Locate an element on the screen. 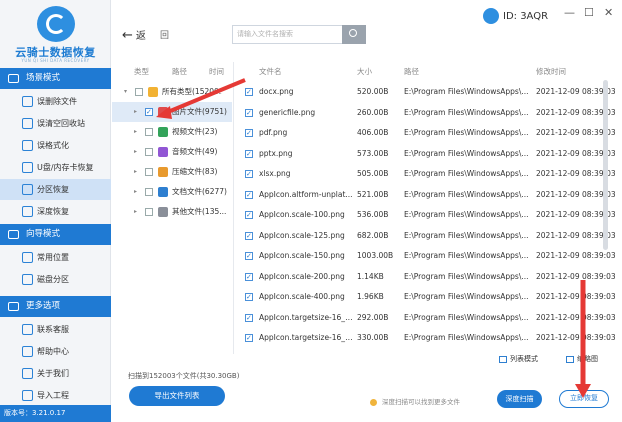 This screenshot has width=622, height=422. tree-row: ▸ 视频文件(23) is located at coordinates (172, 132).